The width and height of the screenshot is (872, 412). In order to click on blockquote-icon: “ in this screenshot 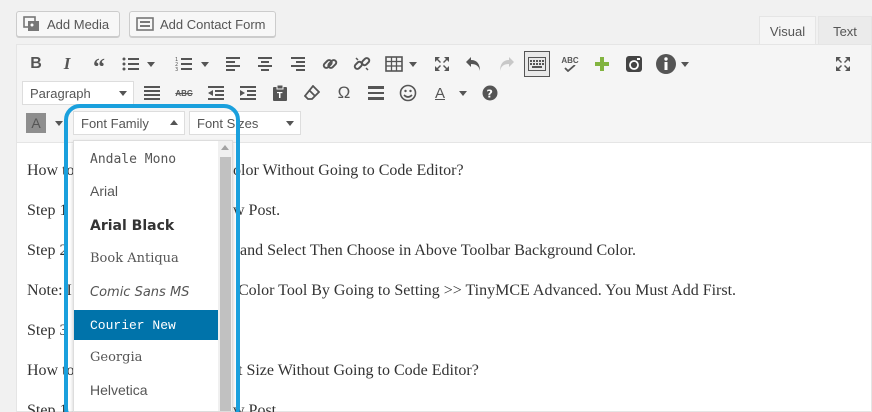, I will do `click(99, 66)`.